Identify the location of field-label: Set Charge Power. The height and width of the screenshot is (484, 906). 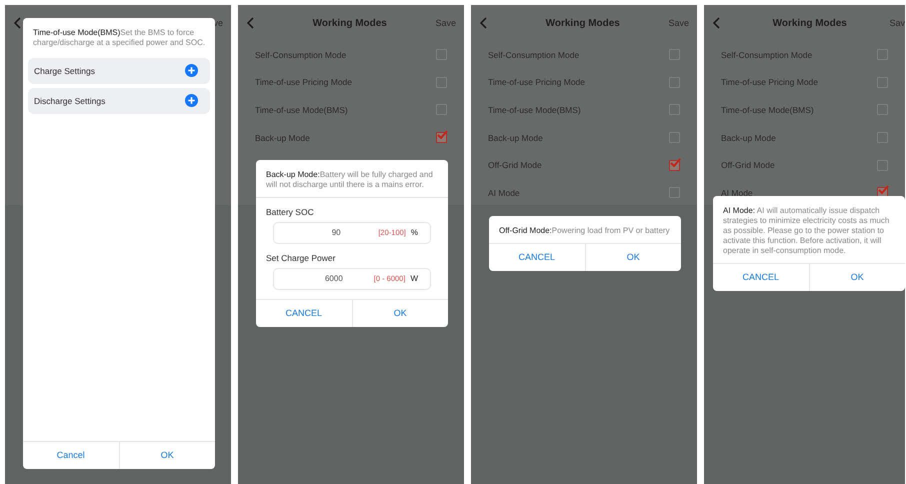
(300, 257).